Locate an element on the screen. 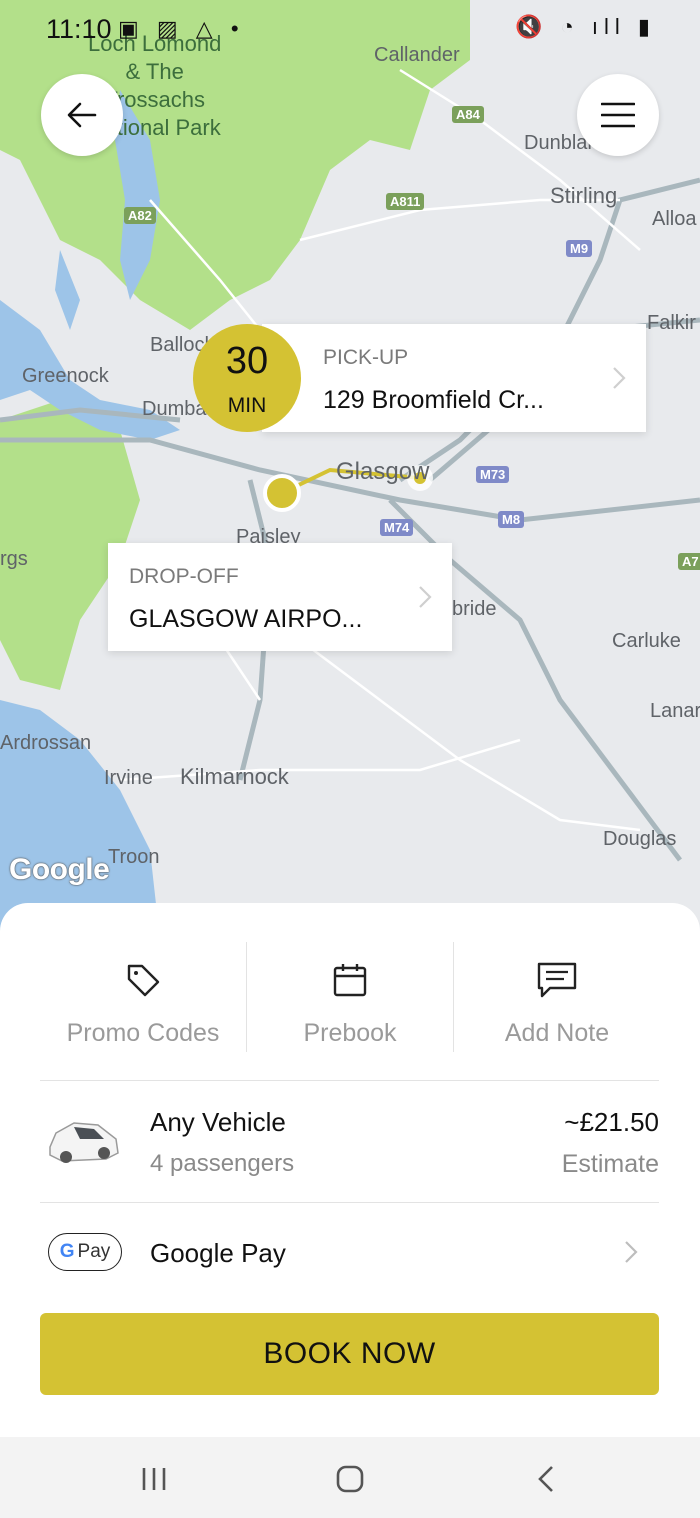  recent-apps-icon is located at coordinates (154, 1479).